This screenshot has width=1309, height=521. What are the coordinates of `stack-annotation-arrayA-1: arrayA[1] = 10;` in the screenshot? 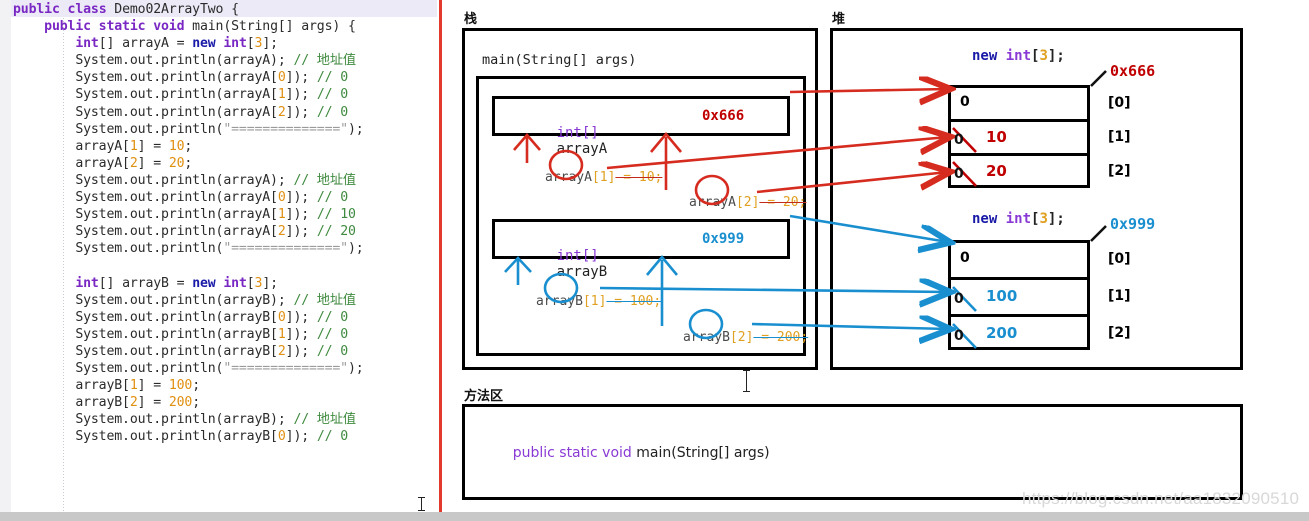 It's located at (580, 177).